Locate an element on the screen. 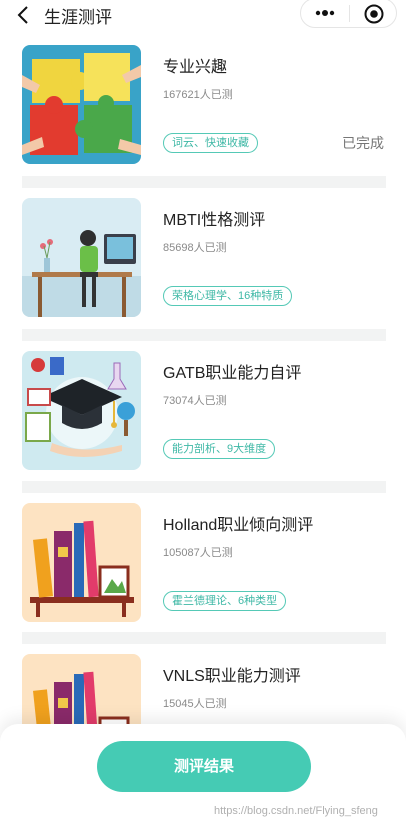 The image size is (406, 822). bookshelf-image is located at coordinates (81, 562).